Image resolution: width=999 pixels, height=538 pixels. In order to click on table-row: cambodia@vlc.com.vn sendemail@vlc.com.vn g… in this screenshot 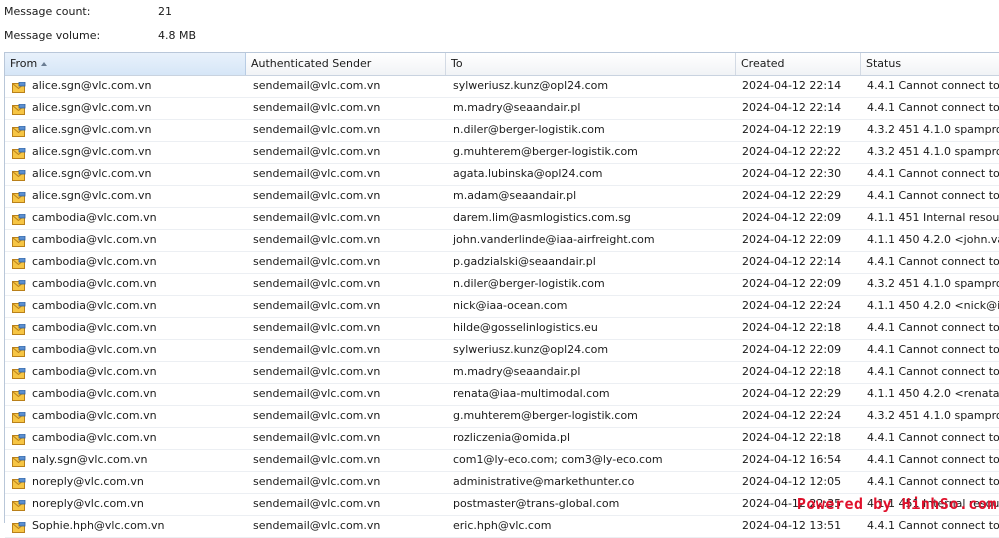, I will do `click(502, 417)`.